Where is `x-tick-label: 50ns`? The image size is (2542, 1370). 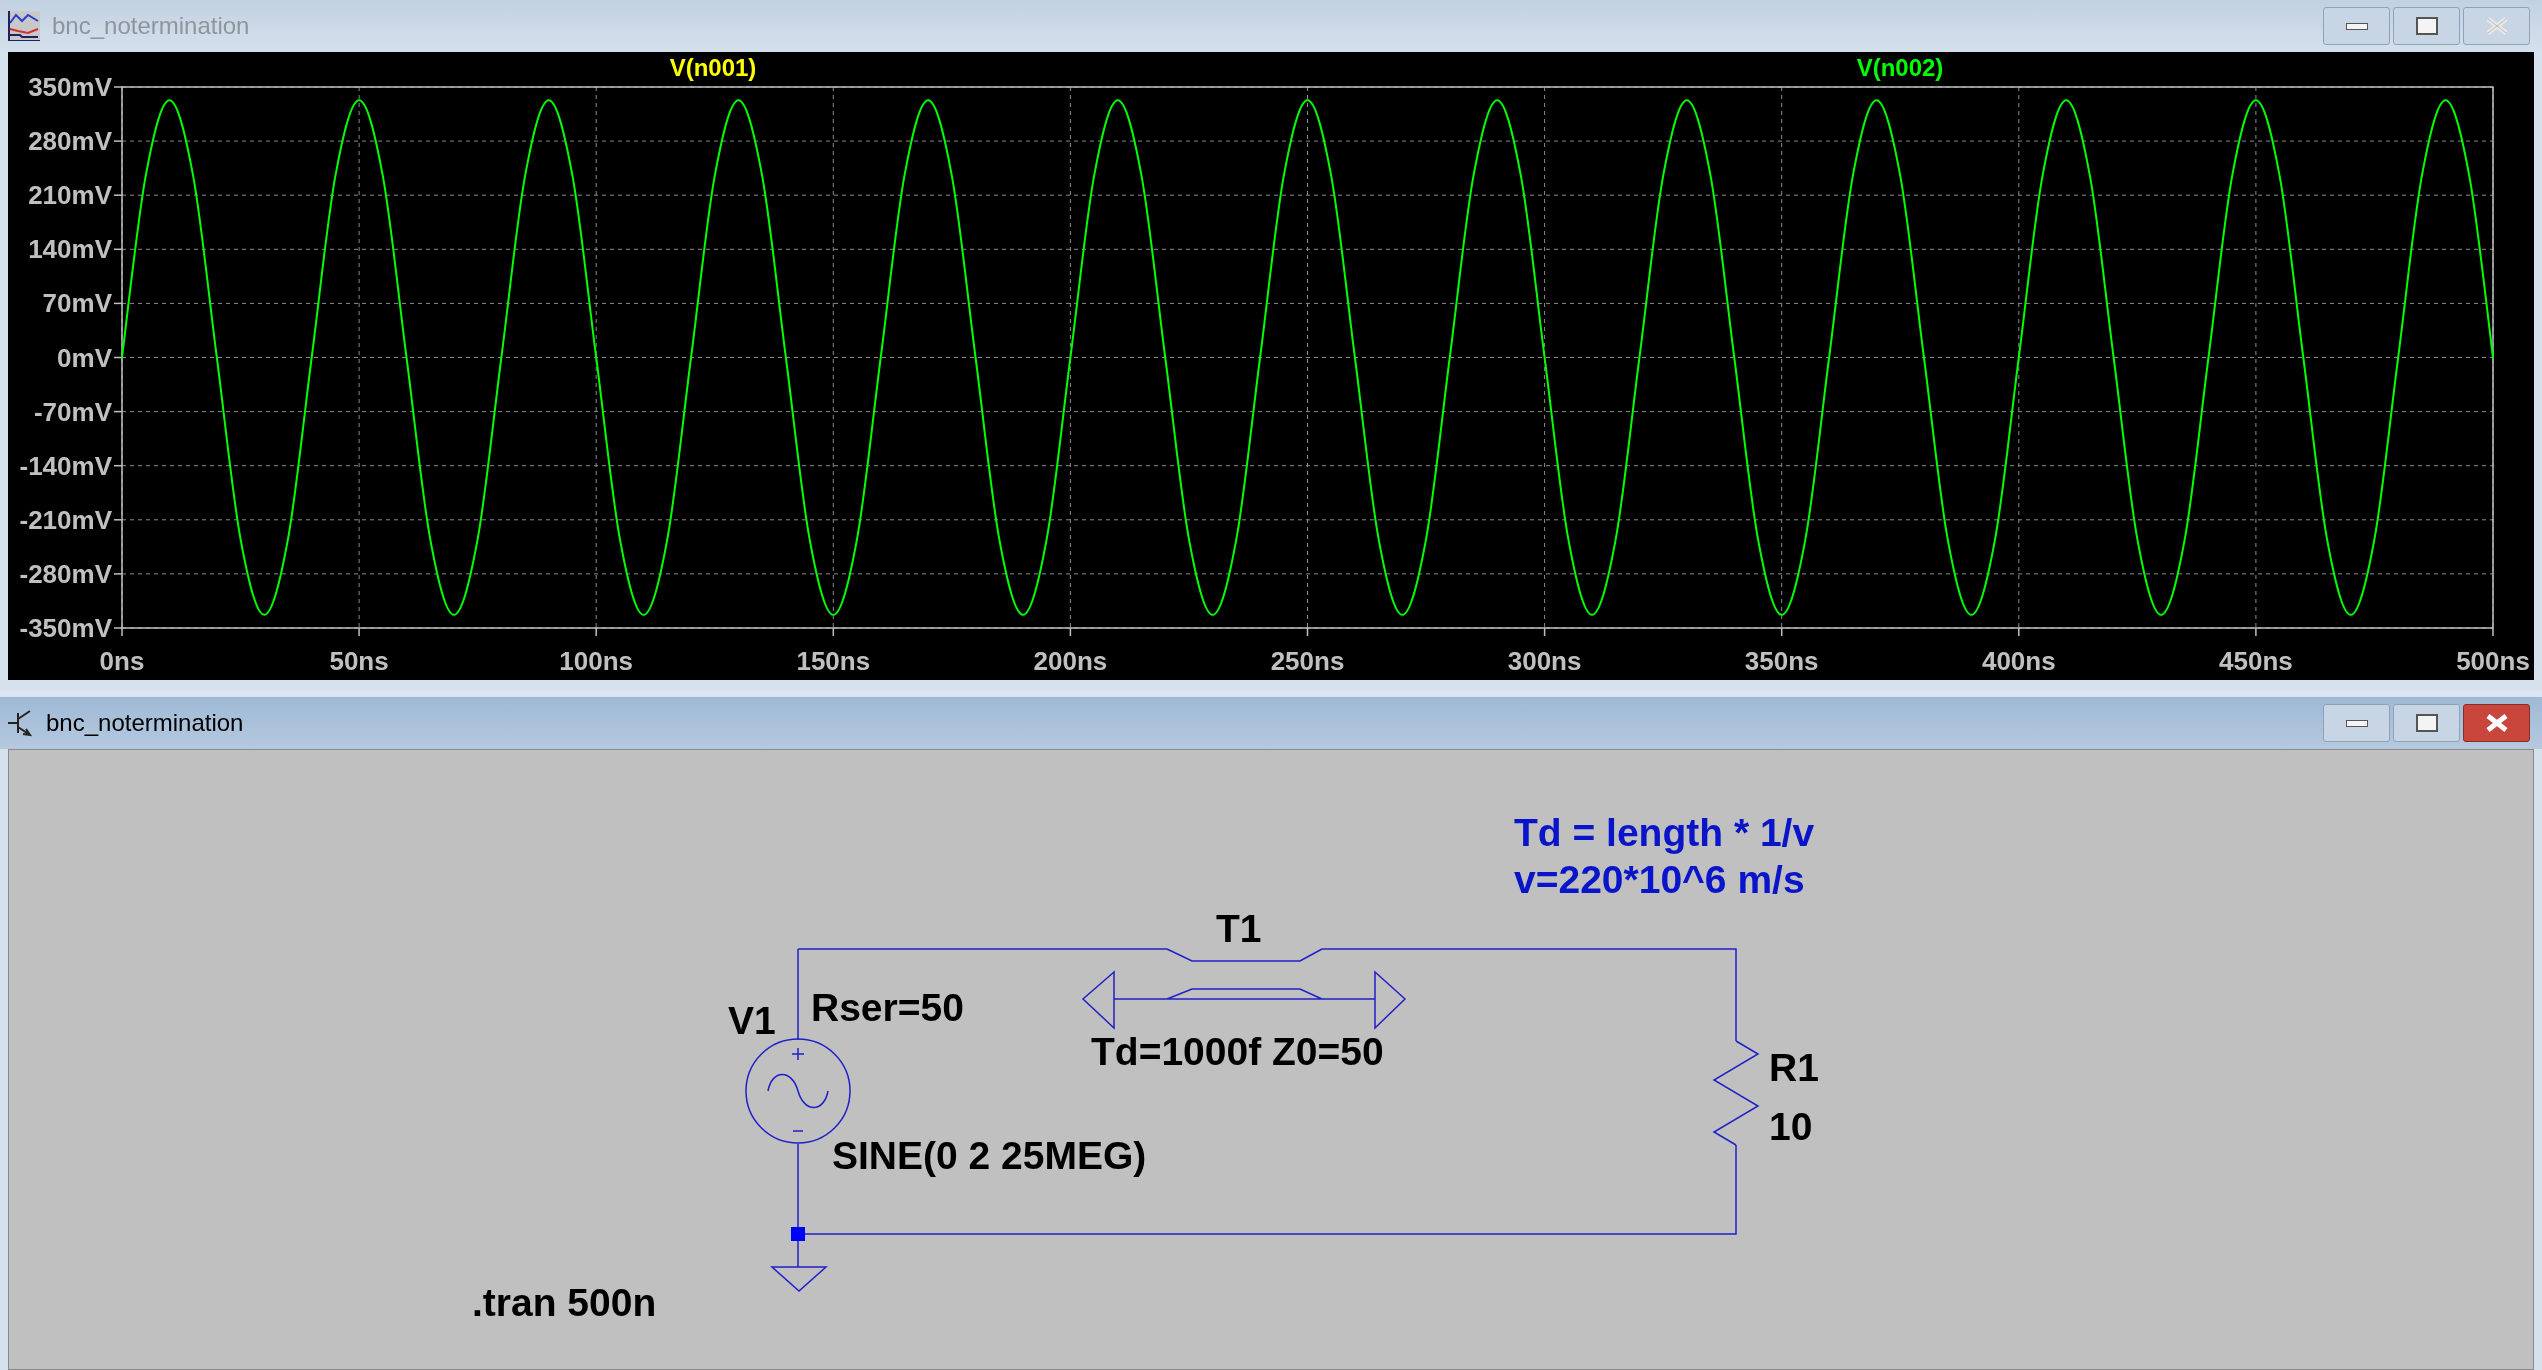
x-tick-label: 50ns is located at coordinates (359, 661).